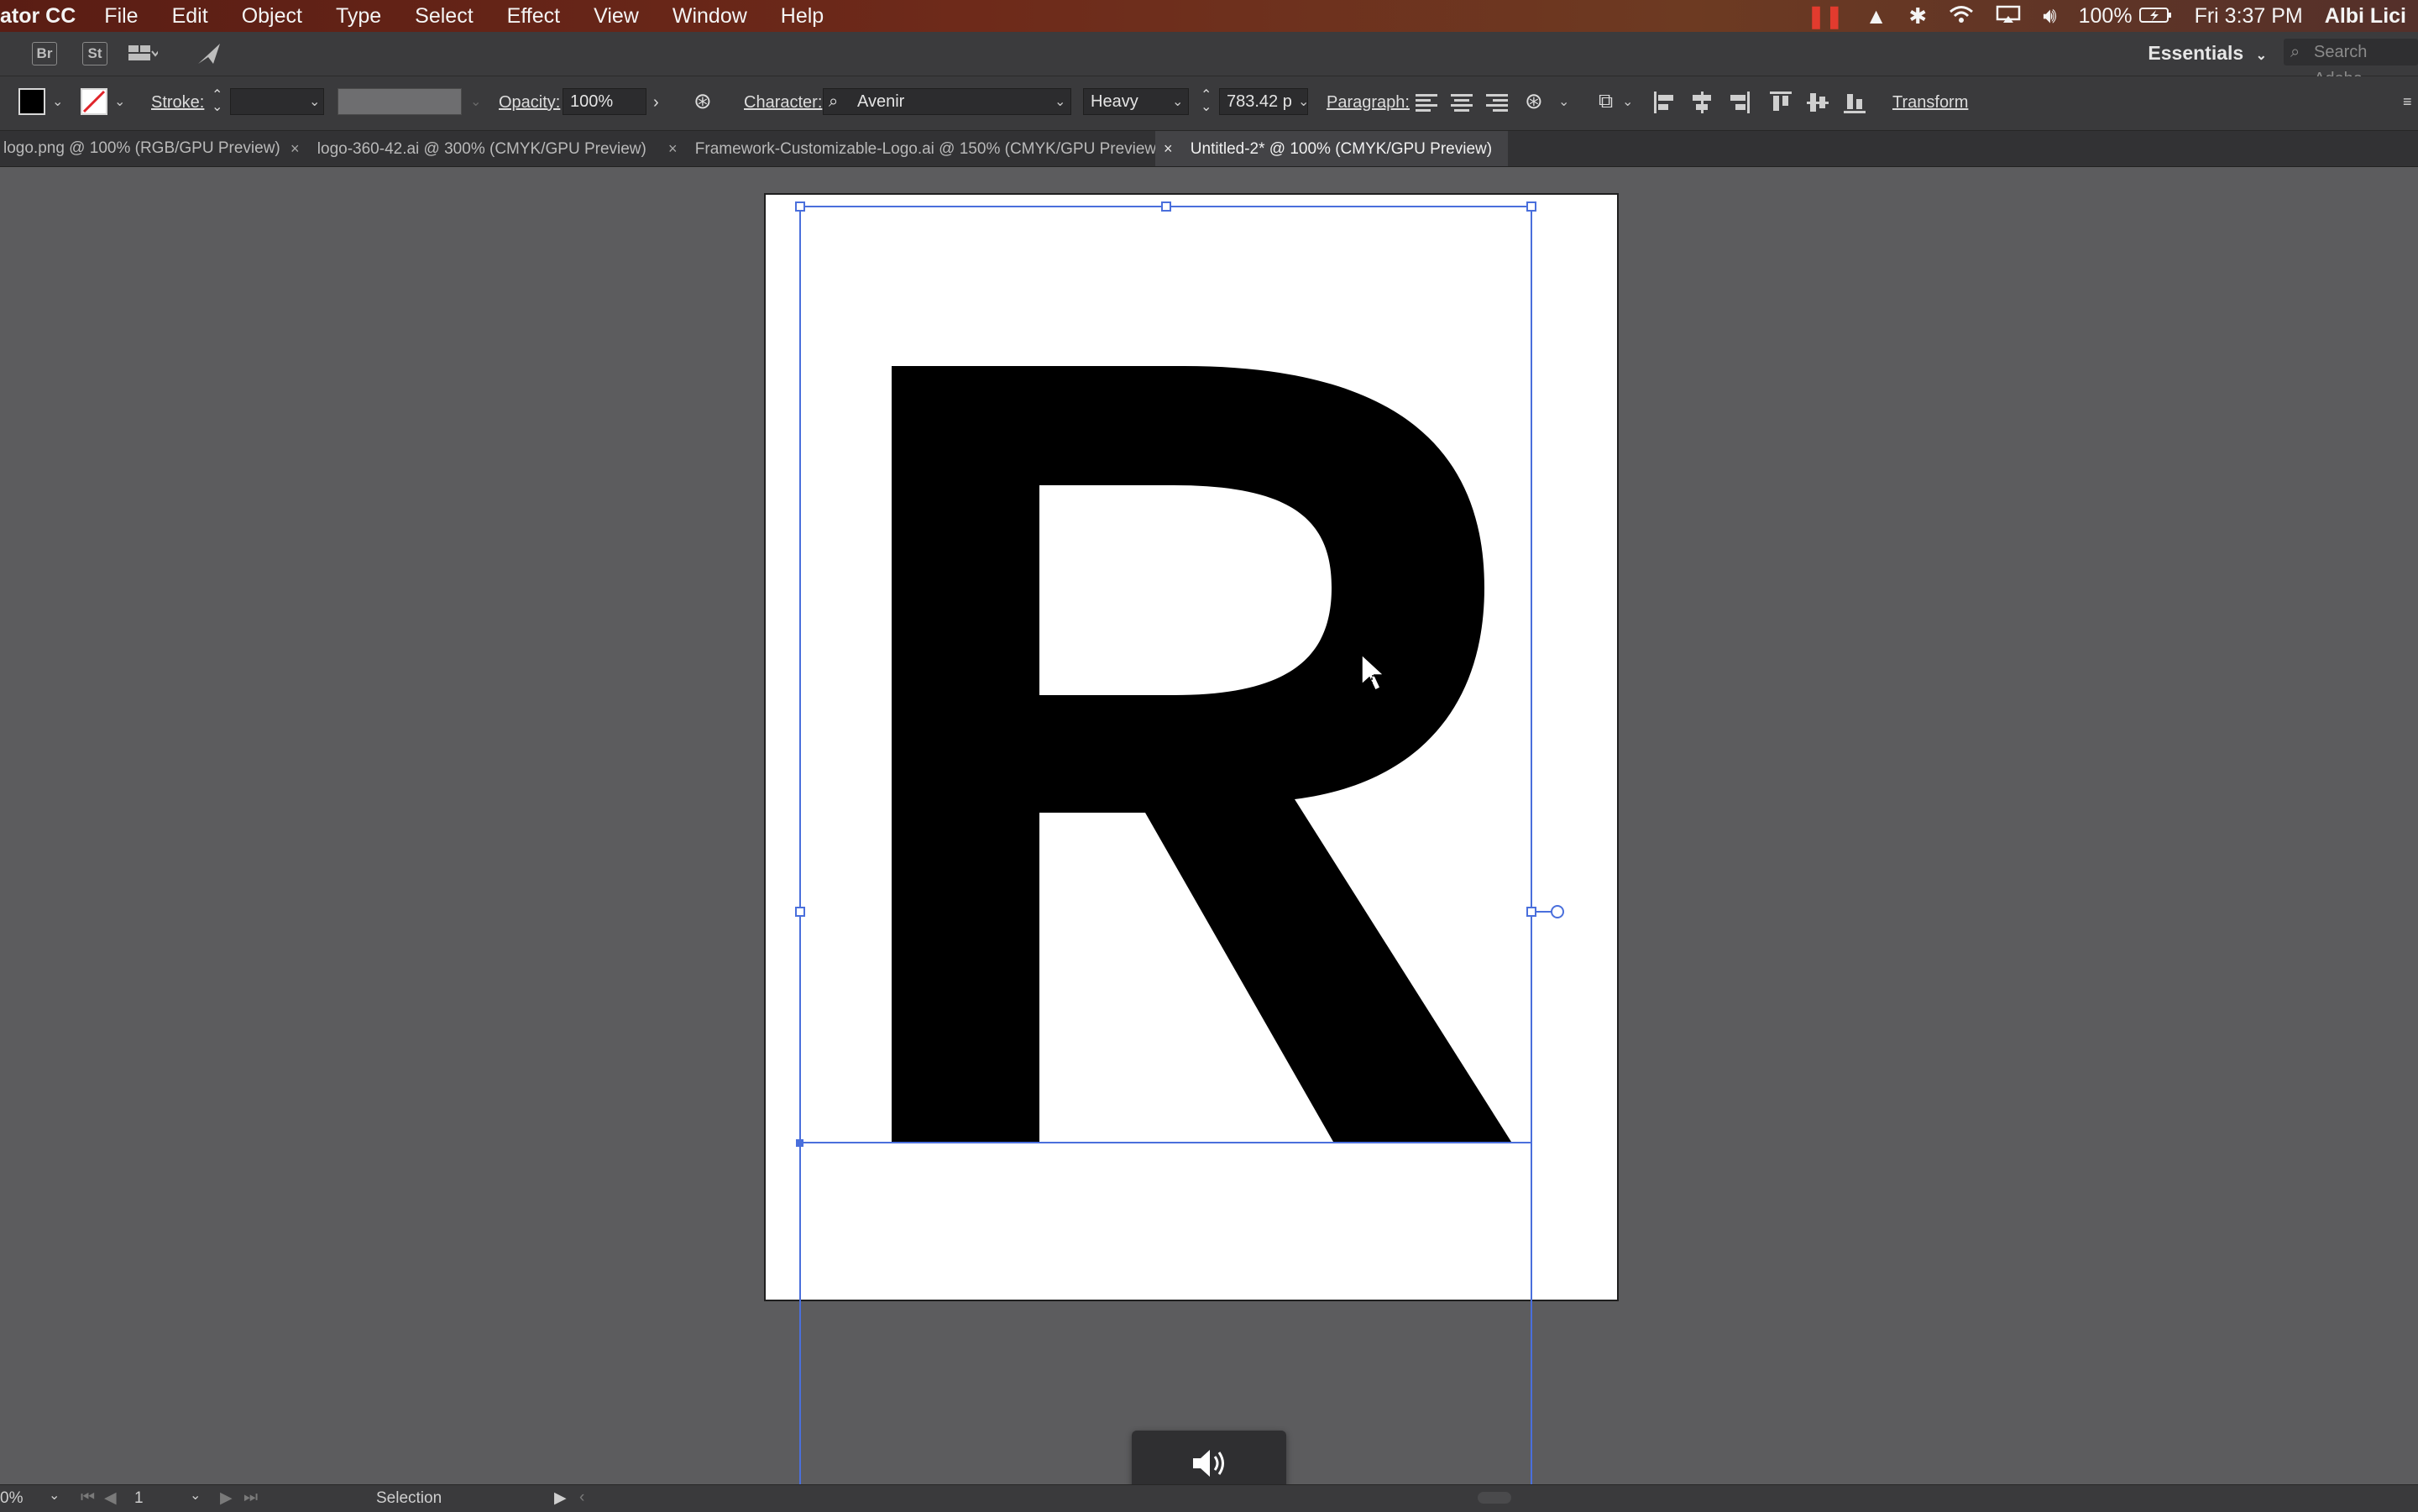 This screenshot has width=2418, height=1512. Describe the element at coordinates (1917, 16) in the screenshot. I see `bluetooth-icon: ✱` at that location.